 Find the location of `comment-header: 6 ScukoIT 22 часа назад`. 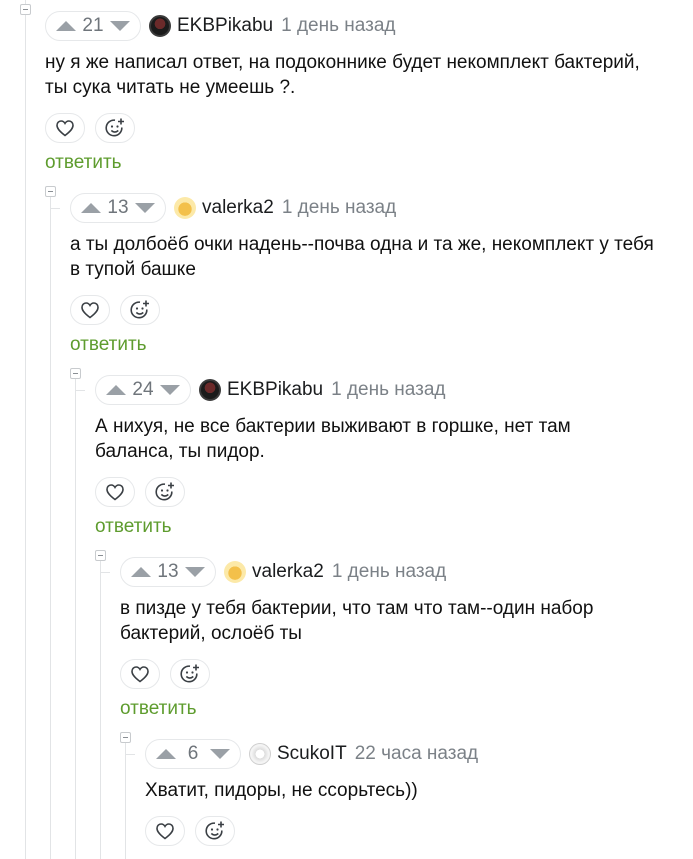

comment-header: 6 ScukoIT 22 часа назад is located at coordinates (405, 754).